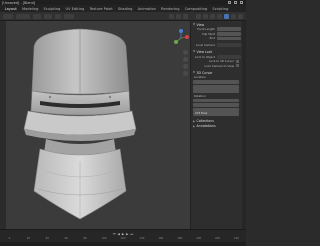  What do you see at coordinates (127, 234) in the screenshot?
I see `next-keyframe-icon: ▶` at bounding box center [127, 234].